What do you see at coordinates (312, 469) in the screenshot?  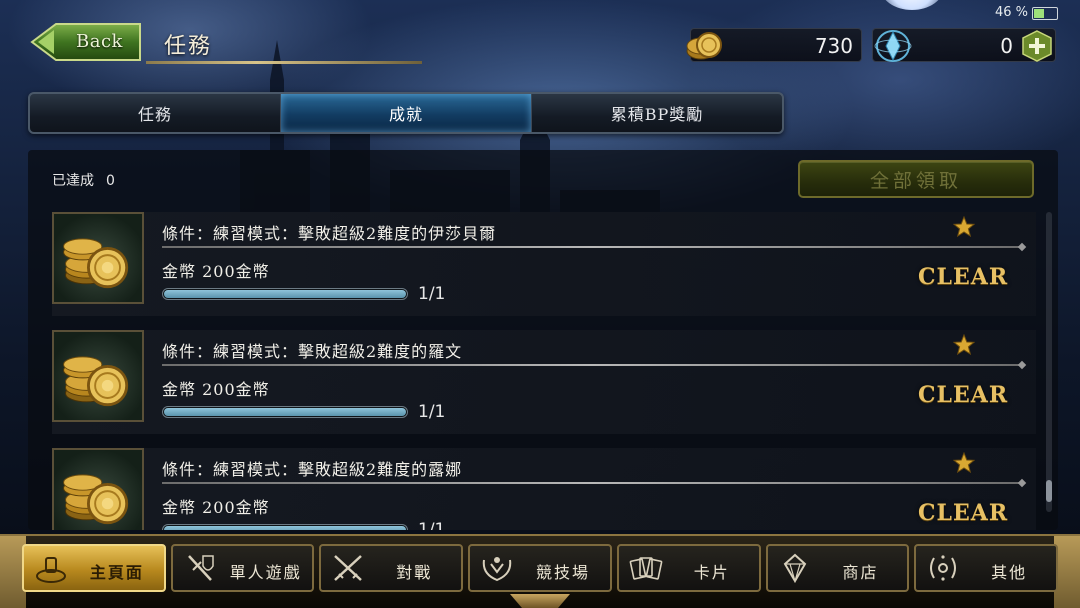 I see `achievement-condition: 條件：練習模式：擊敗超級2難度的露娜` at bounding box center [312, 469].